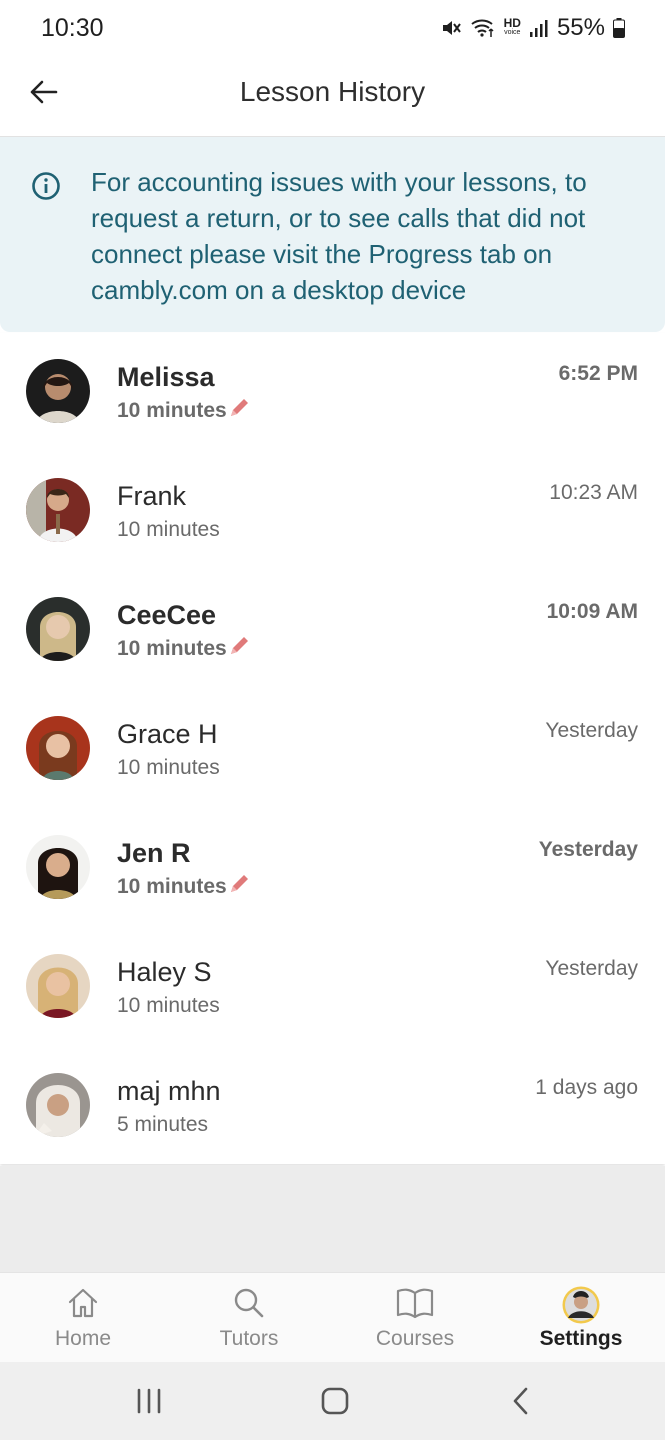 This screenshot has width=665, height=1440. What do you see at coordinates (83, 1338) in the screenshot?
I see `nav-home-label: Home` at bounding box center [83, 1338].